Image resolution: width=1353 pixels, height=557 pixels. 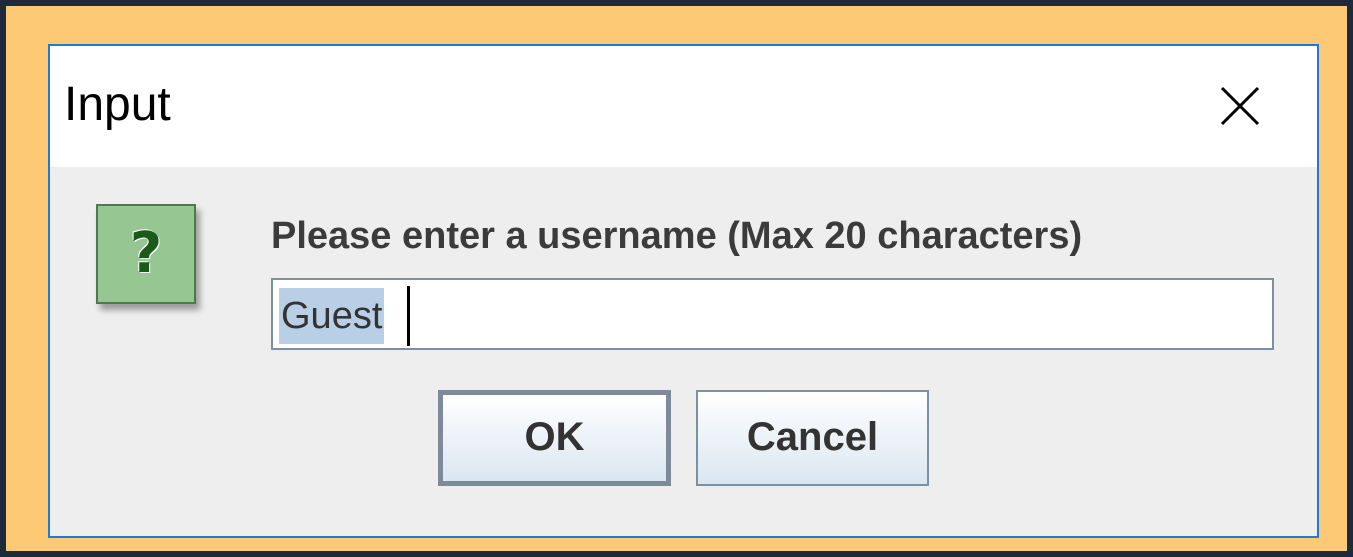 I want to click on close-button, so click(x=1240, y=107).